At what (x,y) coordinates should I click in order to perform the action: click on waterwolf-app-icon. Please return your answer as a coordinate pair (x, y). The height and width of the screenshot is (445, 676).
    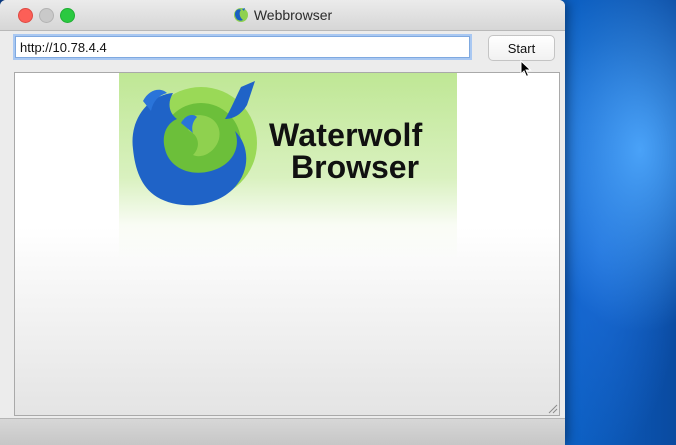
    Looking at the image, I should click on (240, 15).